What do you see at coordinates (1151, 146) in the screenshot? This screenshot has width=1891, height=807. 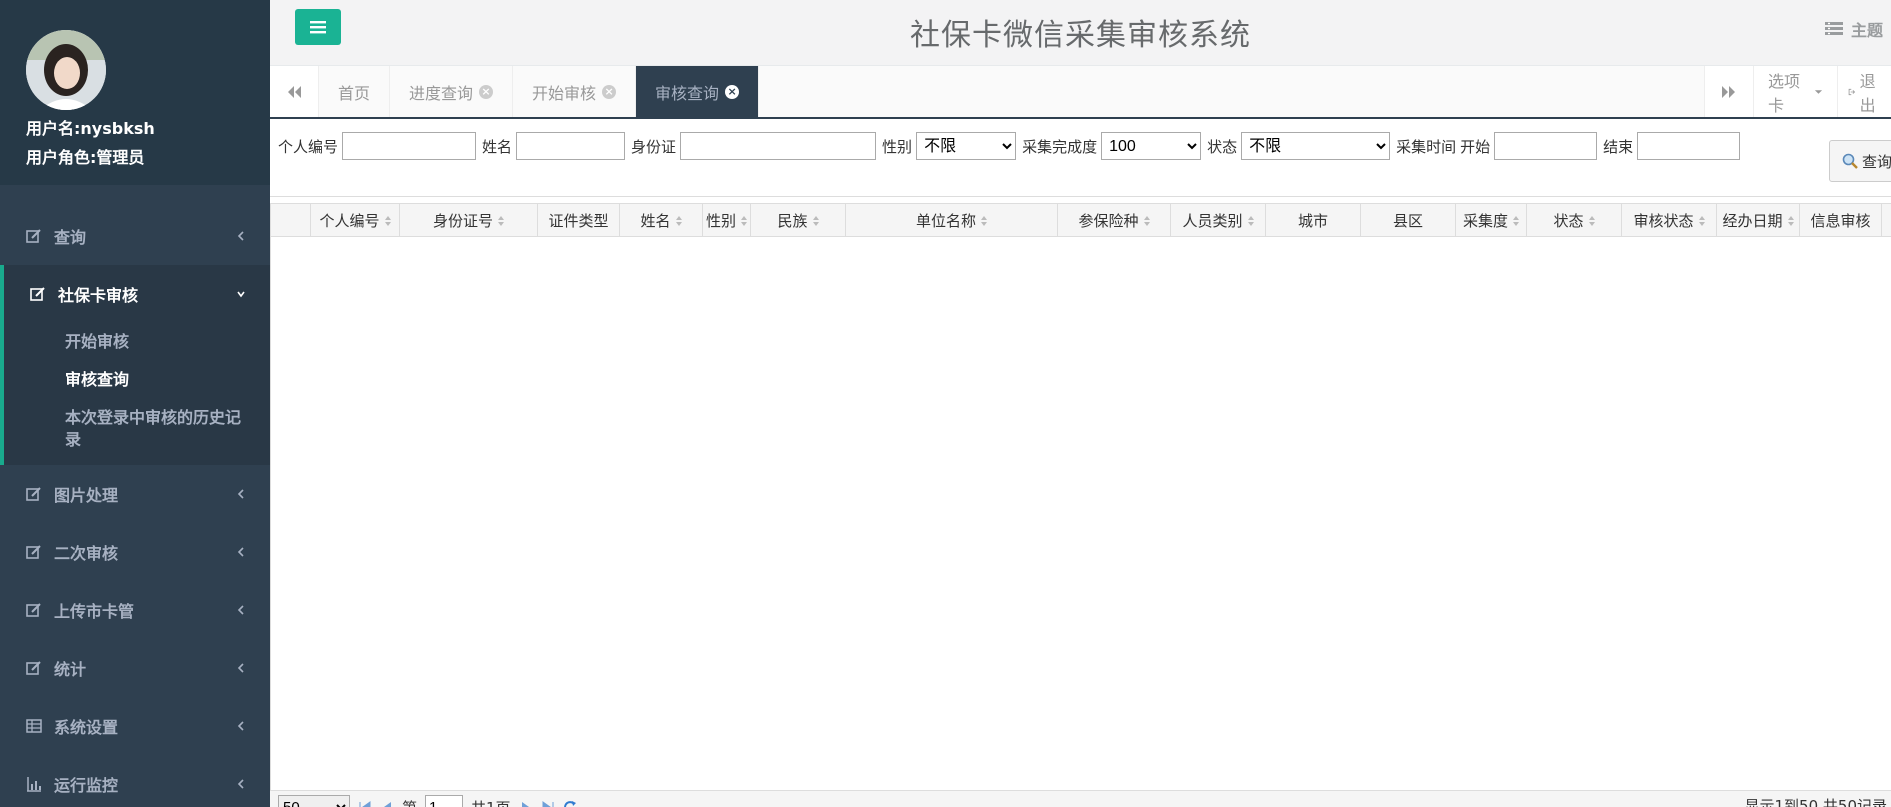 I see `completeness-select: 100` at bounding box center [1151, 146].